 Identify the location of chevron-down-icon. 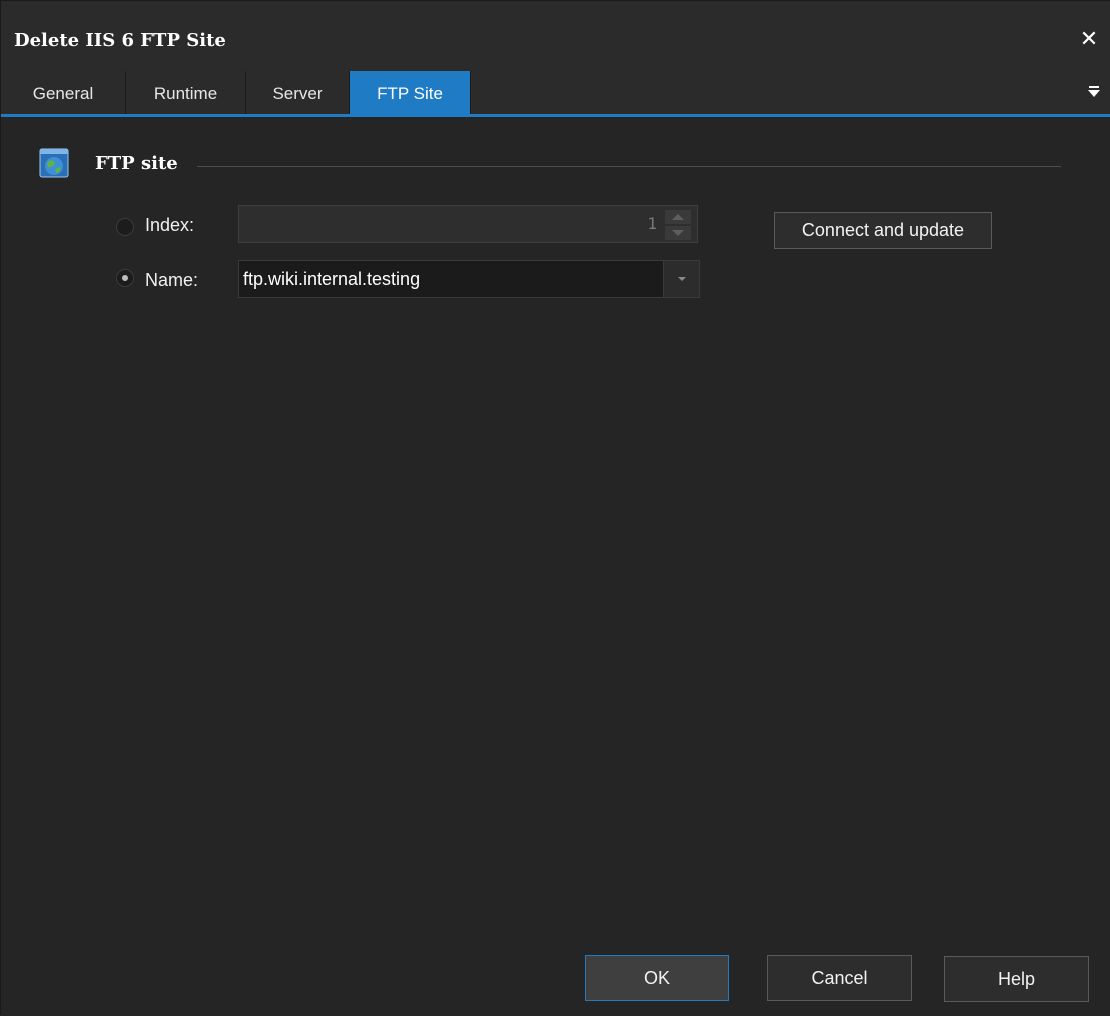
(682, 279).